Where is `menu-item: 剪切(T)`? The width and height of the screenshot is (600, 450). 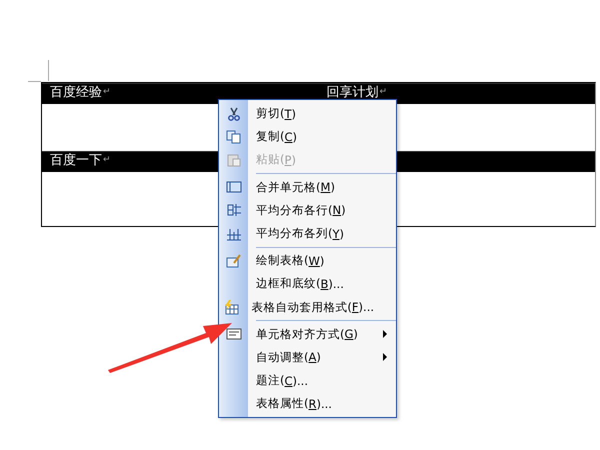 menu-item: 剪切(T) is located at coordinates (322, 114).